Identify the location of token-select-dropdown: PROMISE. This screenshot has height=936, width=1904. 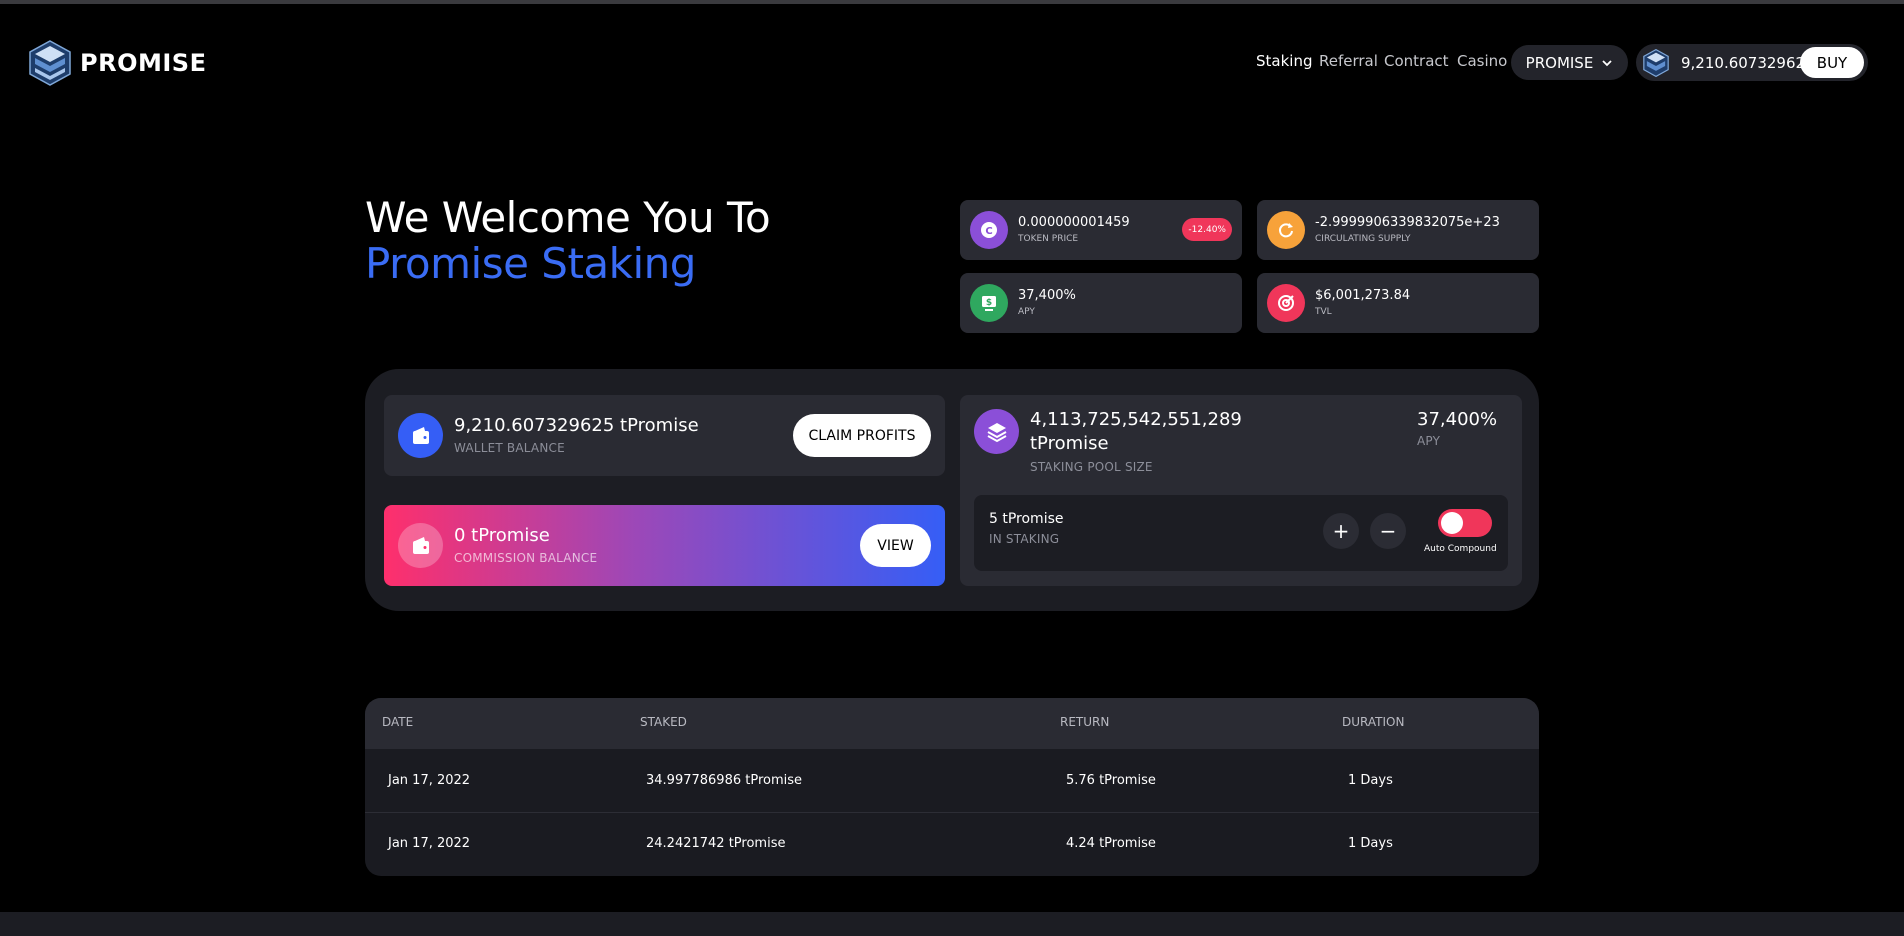
(1569, 62).